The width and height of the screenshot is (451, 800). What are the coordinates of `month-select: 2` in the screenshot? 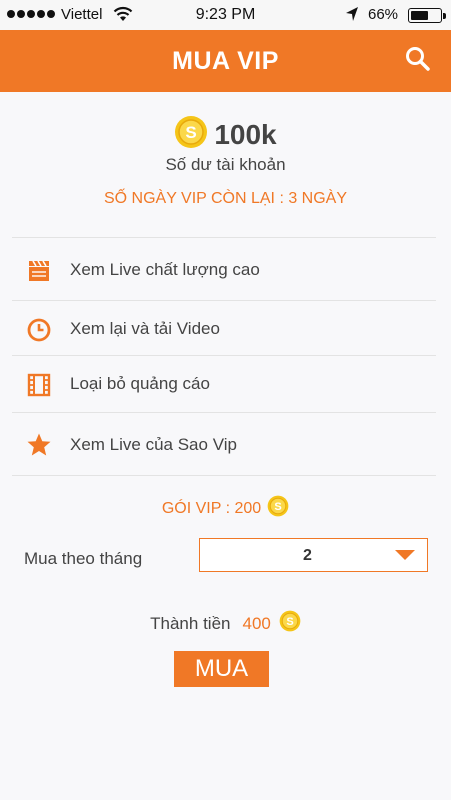 It's located at (313, 555).